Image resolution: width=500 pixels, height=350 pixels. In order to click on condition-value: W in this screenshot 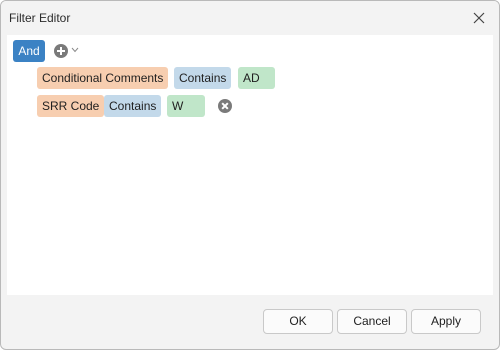, I will do `click(186, 106)`.